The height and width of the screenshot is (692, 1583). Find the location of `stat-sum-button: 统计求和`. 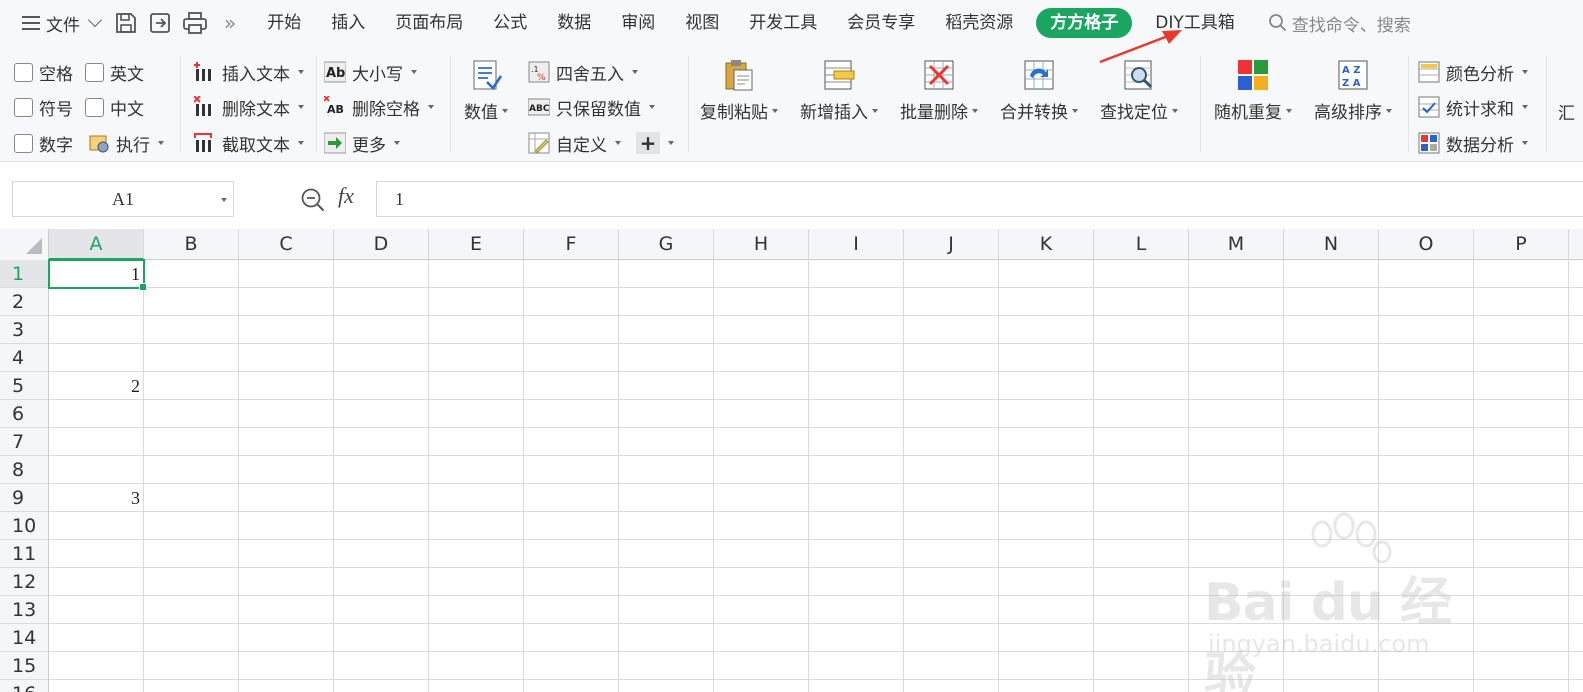

stat-sum-button: 统计求和 is located at coordinates (1473, 107).